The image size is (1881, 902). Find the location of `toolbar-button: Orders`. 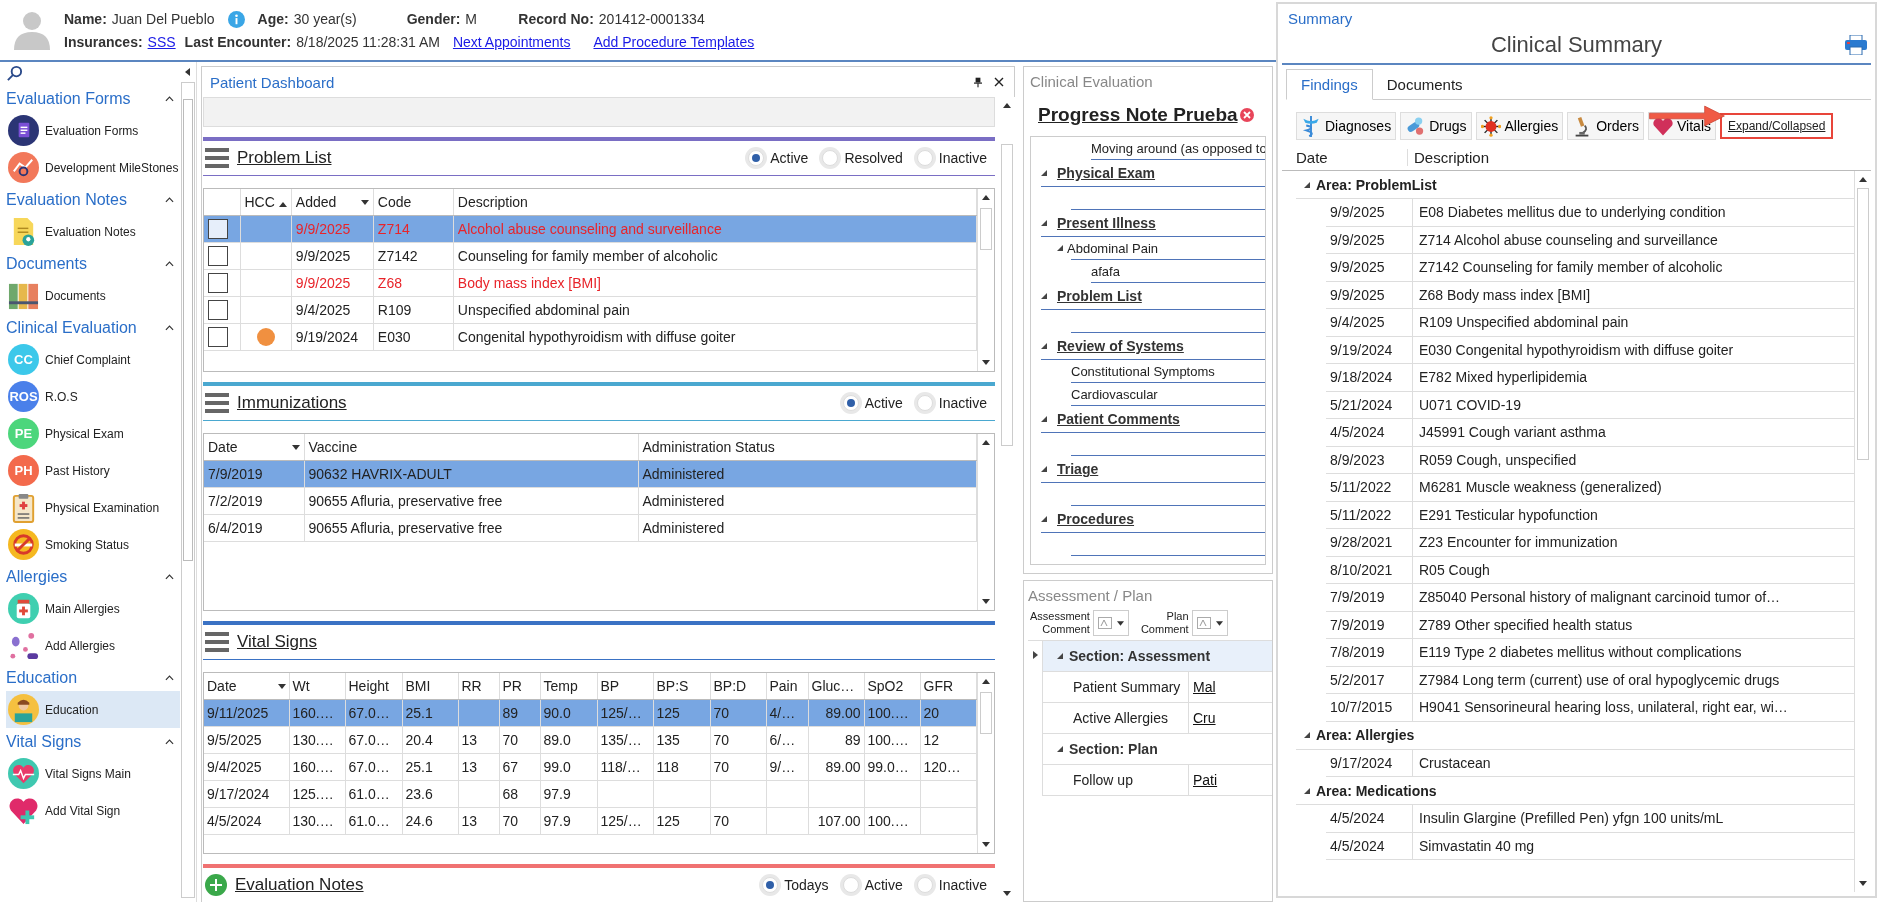

toolbar-button: Orders is located at coordinates (1605, 126).